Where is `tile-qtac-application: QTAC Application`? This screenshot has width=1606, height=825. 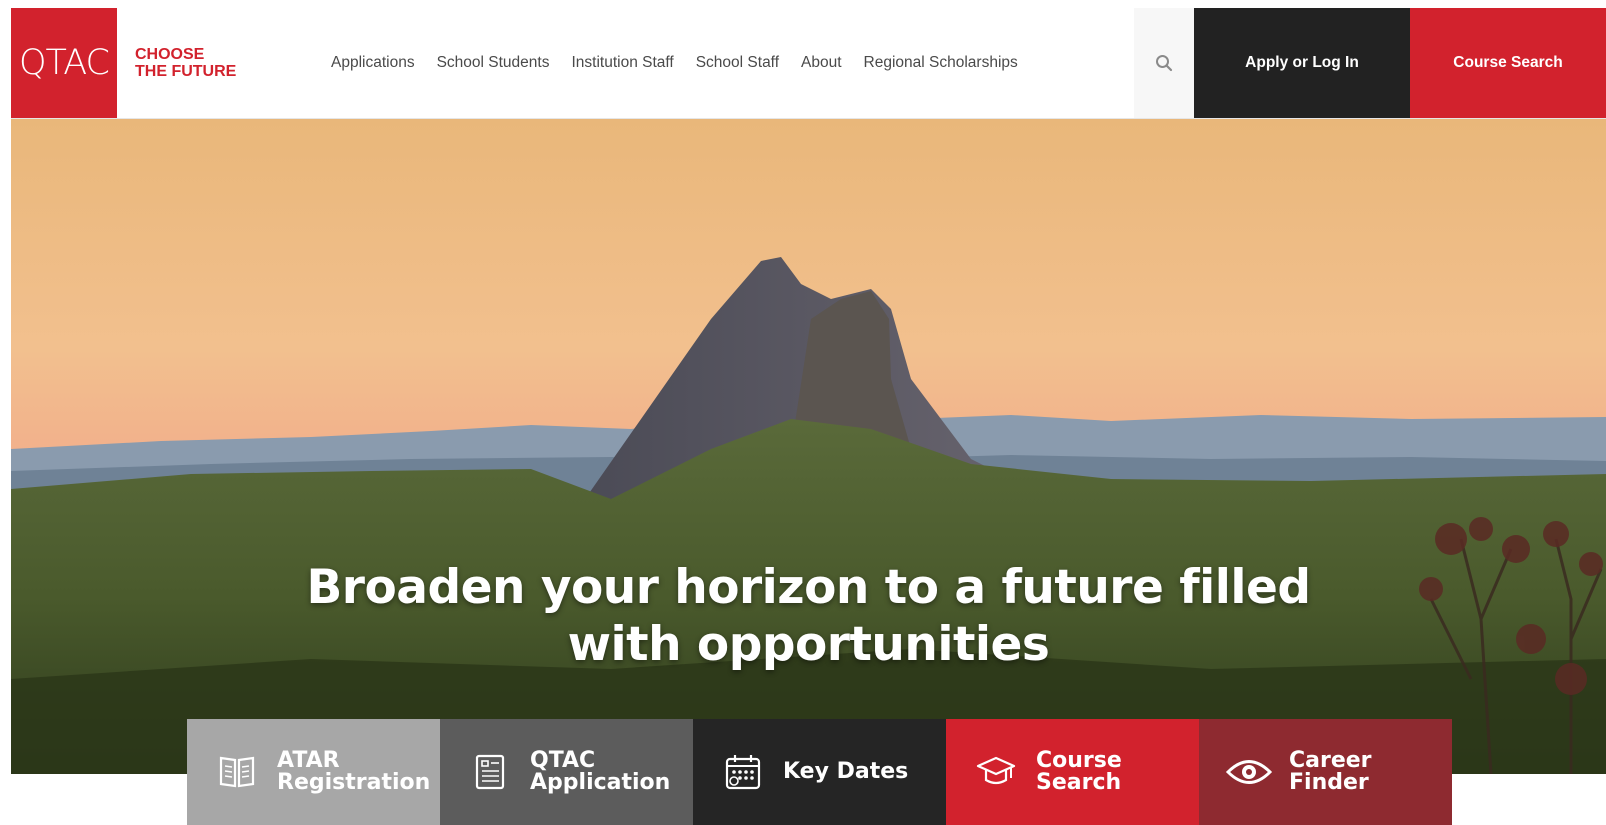
tile-qtac-application: QTAC Application is located at coordinates (566, 772).